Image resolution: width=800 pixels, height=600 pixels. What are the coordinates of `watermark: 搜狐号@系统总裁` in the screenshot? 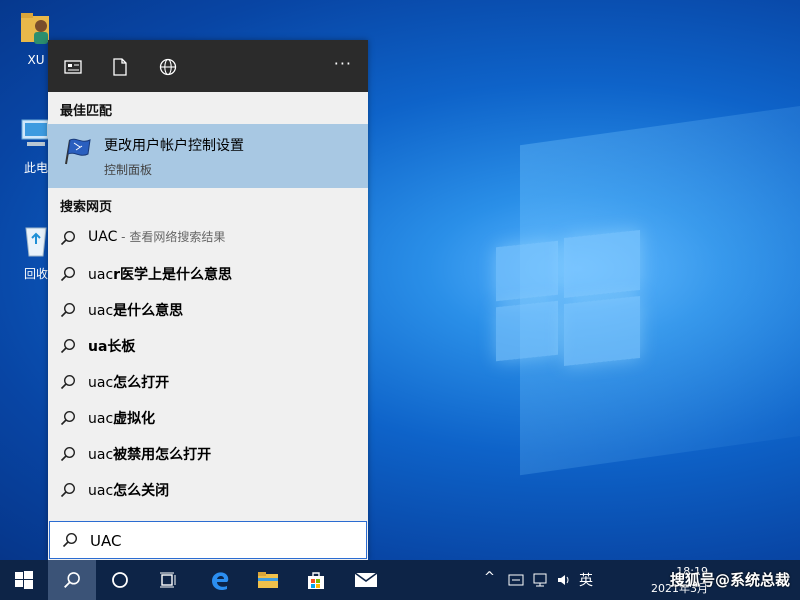 It's located at (729, 580).